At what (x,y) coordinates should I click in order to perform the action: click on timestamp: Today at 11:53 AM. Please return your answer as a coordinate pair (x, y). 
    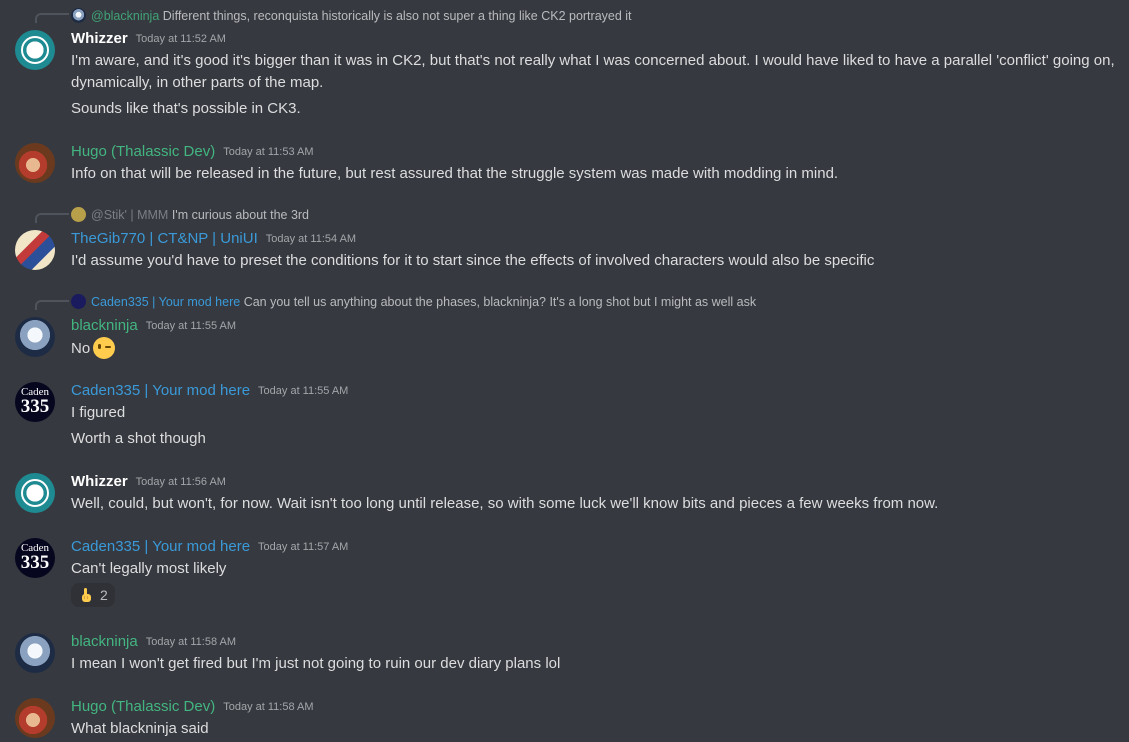
    Looking at the image, I should click on (268, 152).